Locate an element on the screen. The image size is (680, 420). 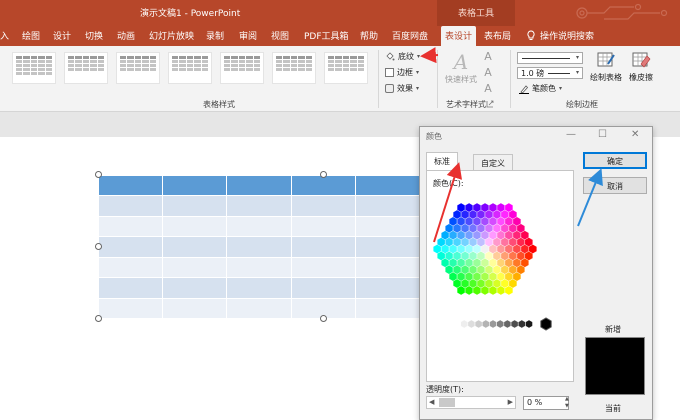
blue-arrow-ok is located at coordinates (590, 197).